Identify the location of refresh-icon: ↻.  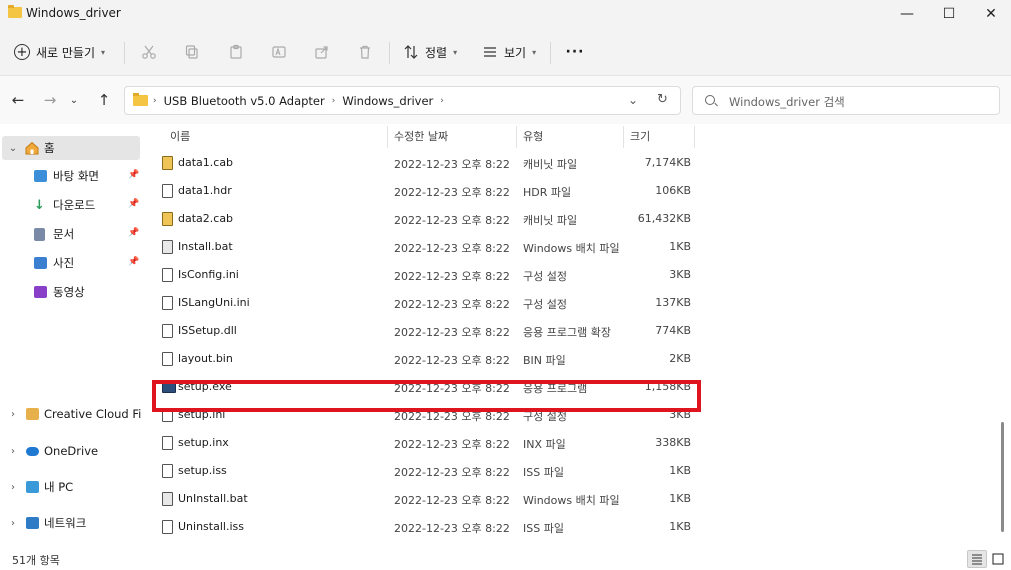
(662, 99).